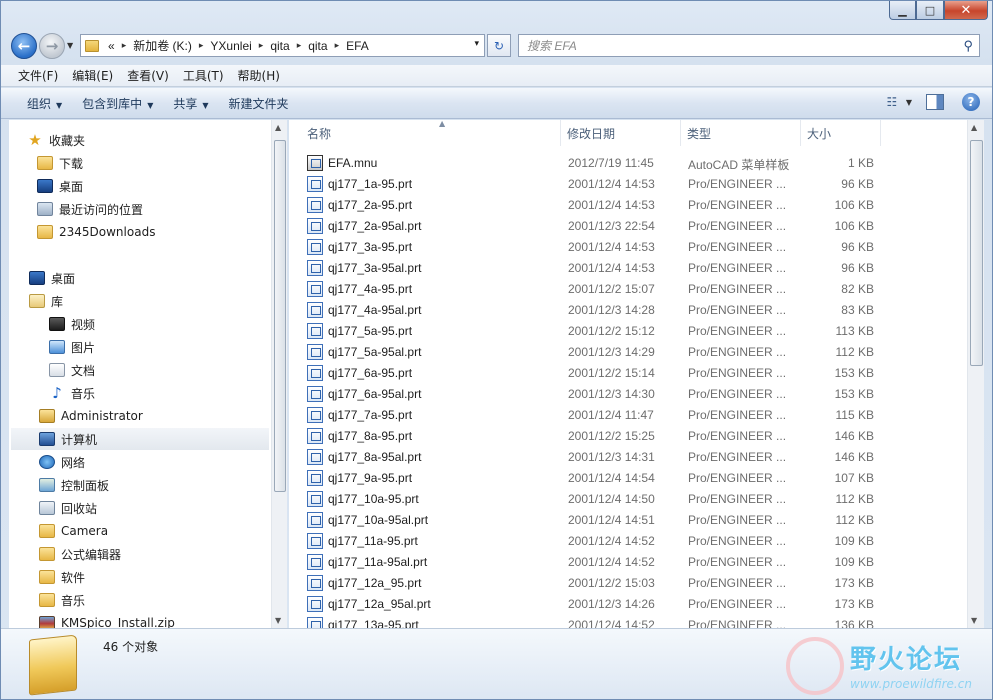  Describe the element at coordinates (902, 10) in the screenshot. I see `minimize-button: ▁` at that location.